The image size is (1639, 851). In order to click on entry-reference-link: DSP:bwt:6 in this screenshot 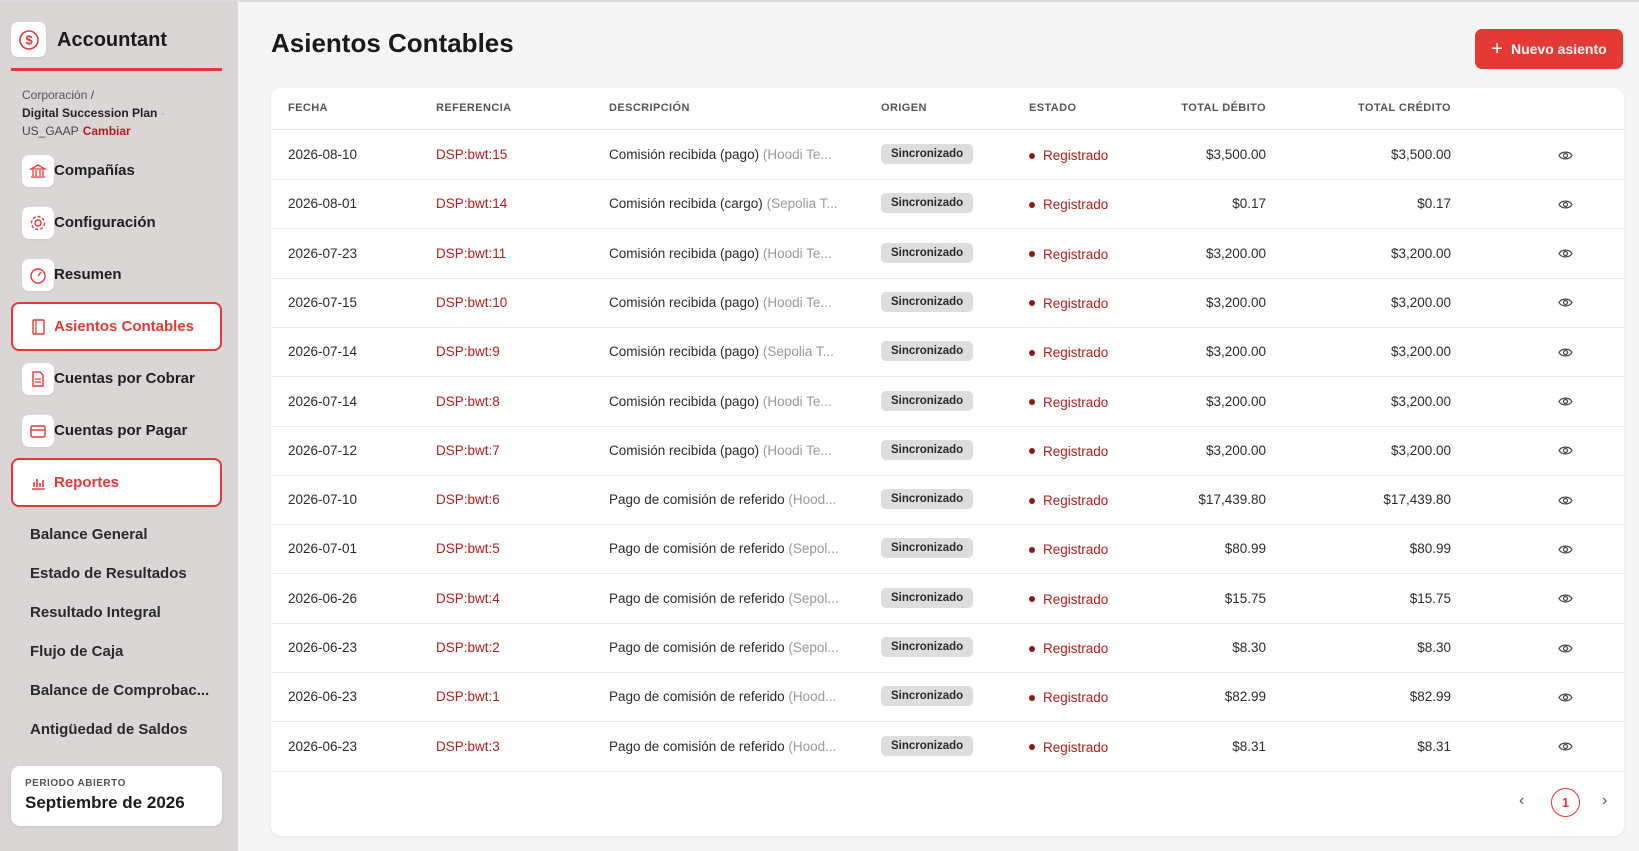, I will do `click(468, 499)`.